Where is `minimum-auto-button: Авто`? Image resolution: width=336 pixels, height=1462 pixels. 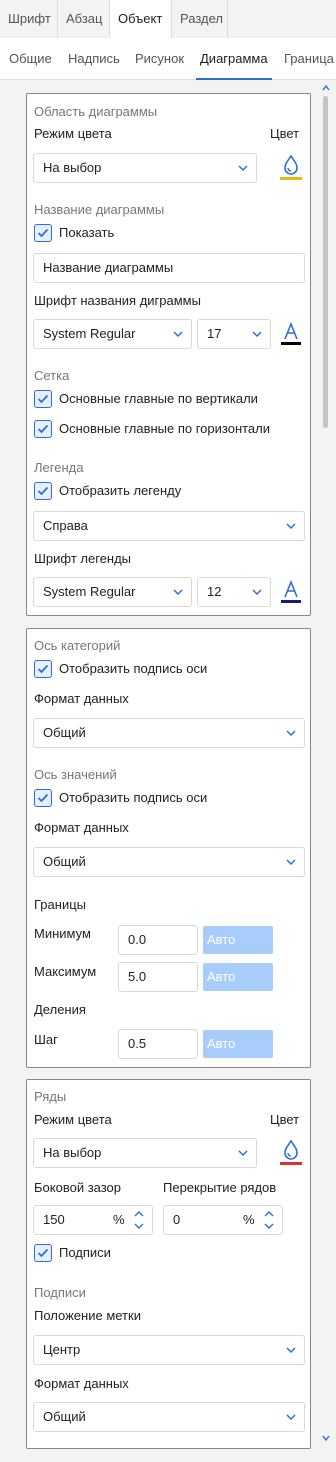
minimum-auto-button: Авто is located at coordinates (238, 940).